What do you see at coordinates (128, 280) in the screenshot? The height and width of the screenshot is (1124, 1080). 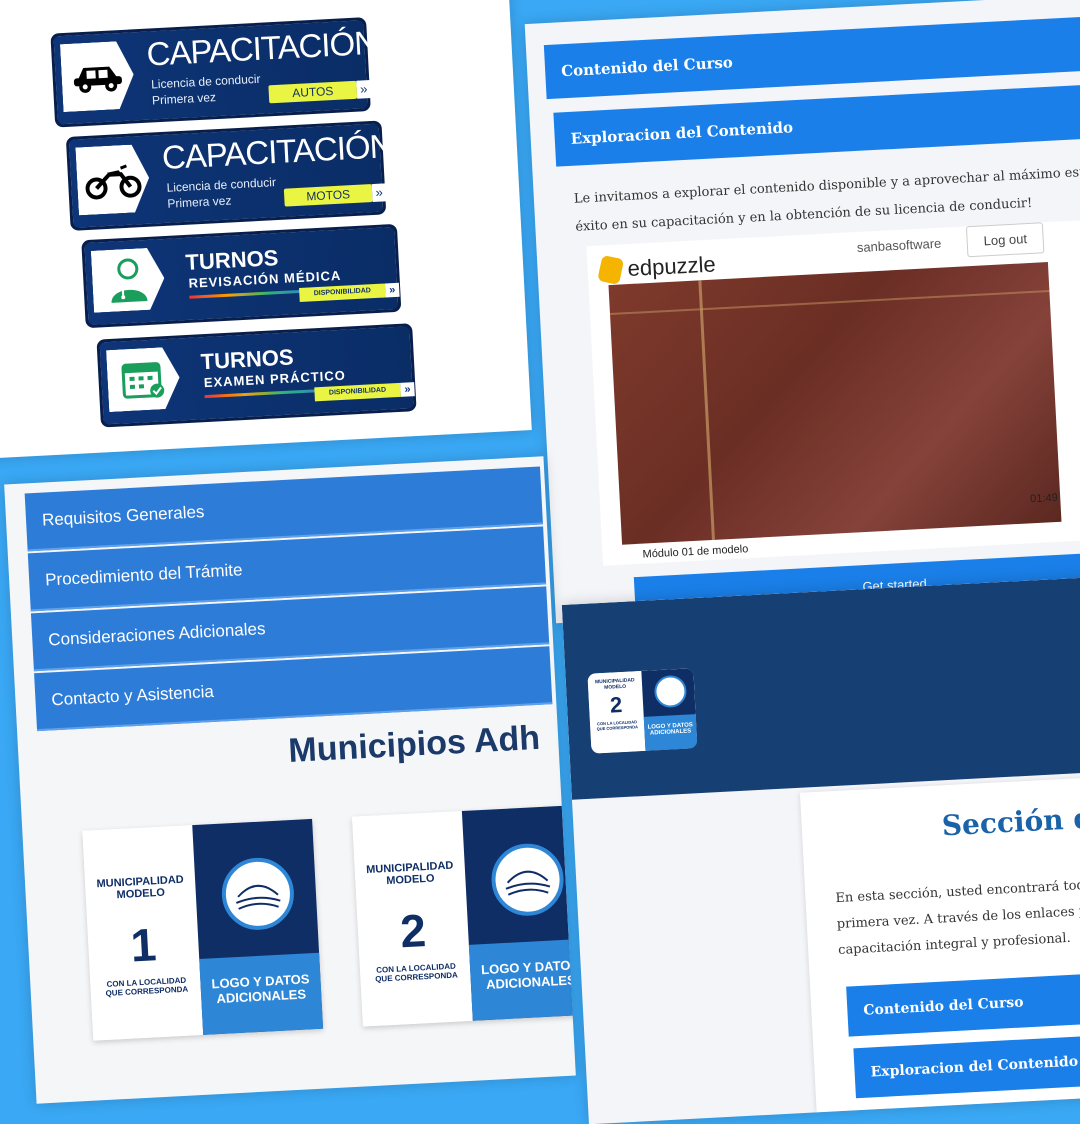 I see `doctor-icon` at bounding box center [128, 280].